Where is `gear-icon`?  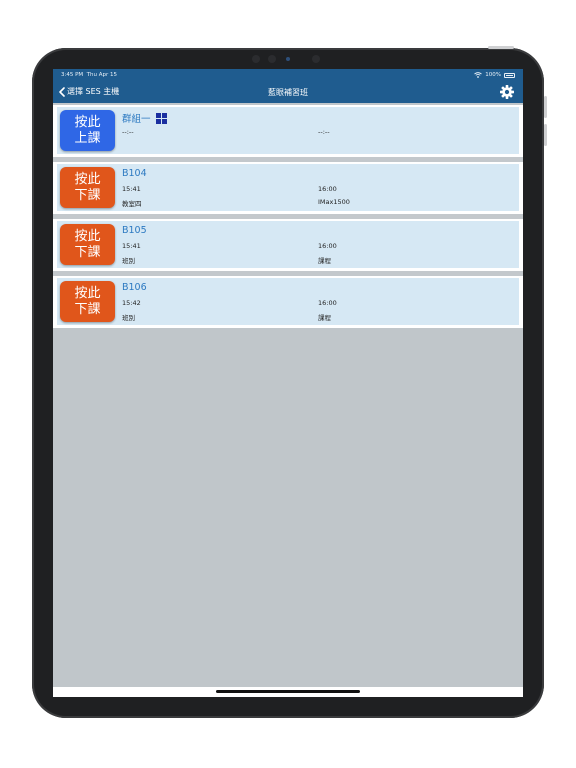 gear-icon is located at coordinates (507, 92).